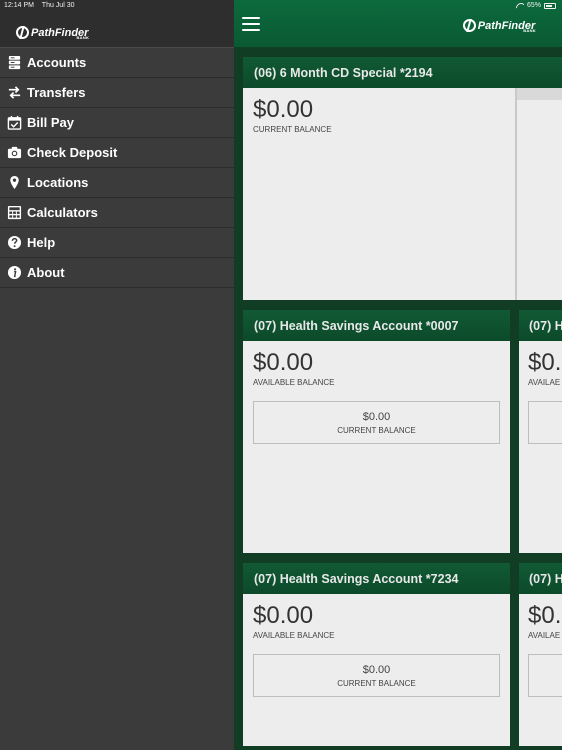 The width and height of the screenshot is (562, 750). What do you see at coordinates (57, 62) in the screenshot?
I see `sidebar-item-label: Accounts` at bounding box center [57, 62].